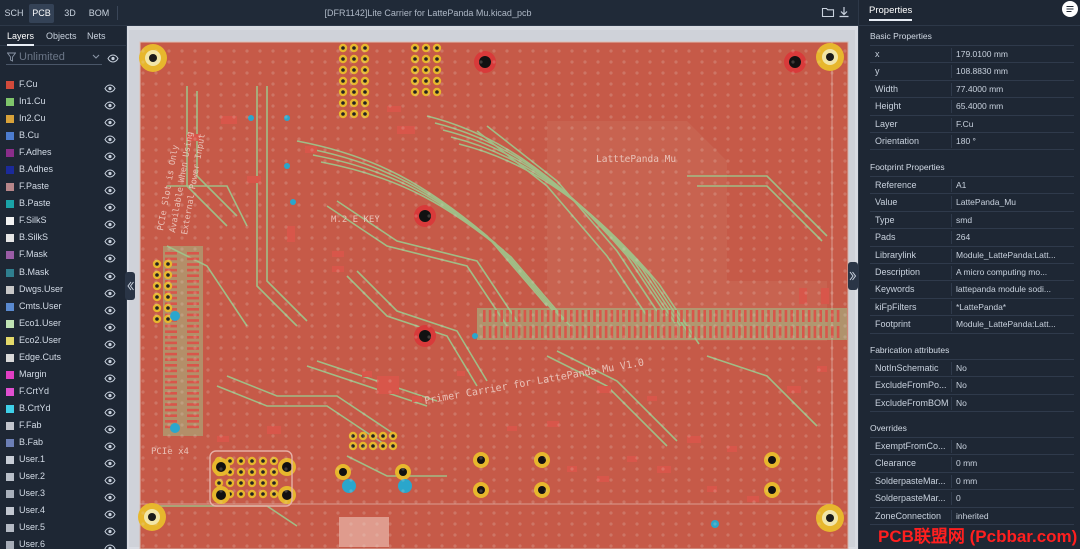 The width and height of the screenshot is (1080, 549). What do you see at coordinates (972, 369) in the screenshot?
I see `property-row: NotInSchematic No` at bounding box center [972, 369].